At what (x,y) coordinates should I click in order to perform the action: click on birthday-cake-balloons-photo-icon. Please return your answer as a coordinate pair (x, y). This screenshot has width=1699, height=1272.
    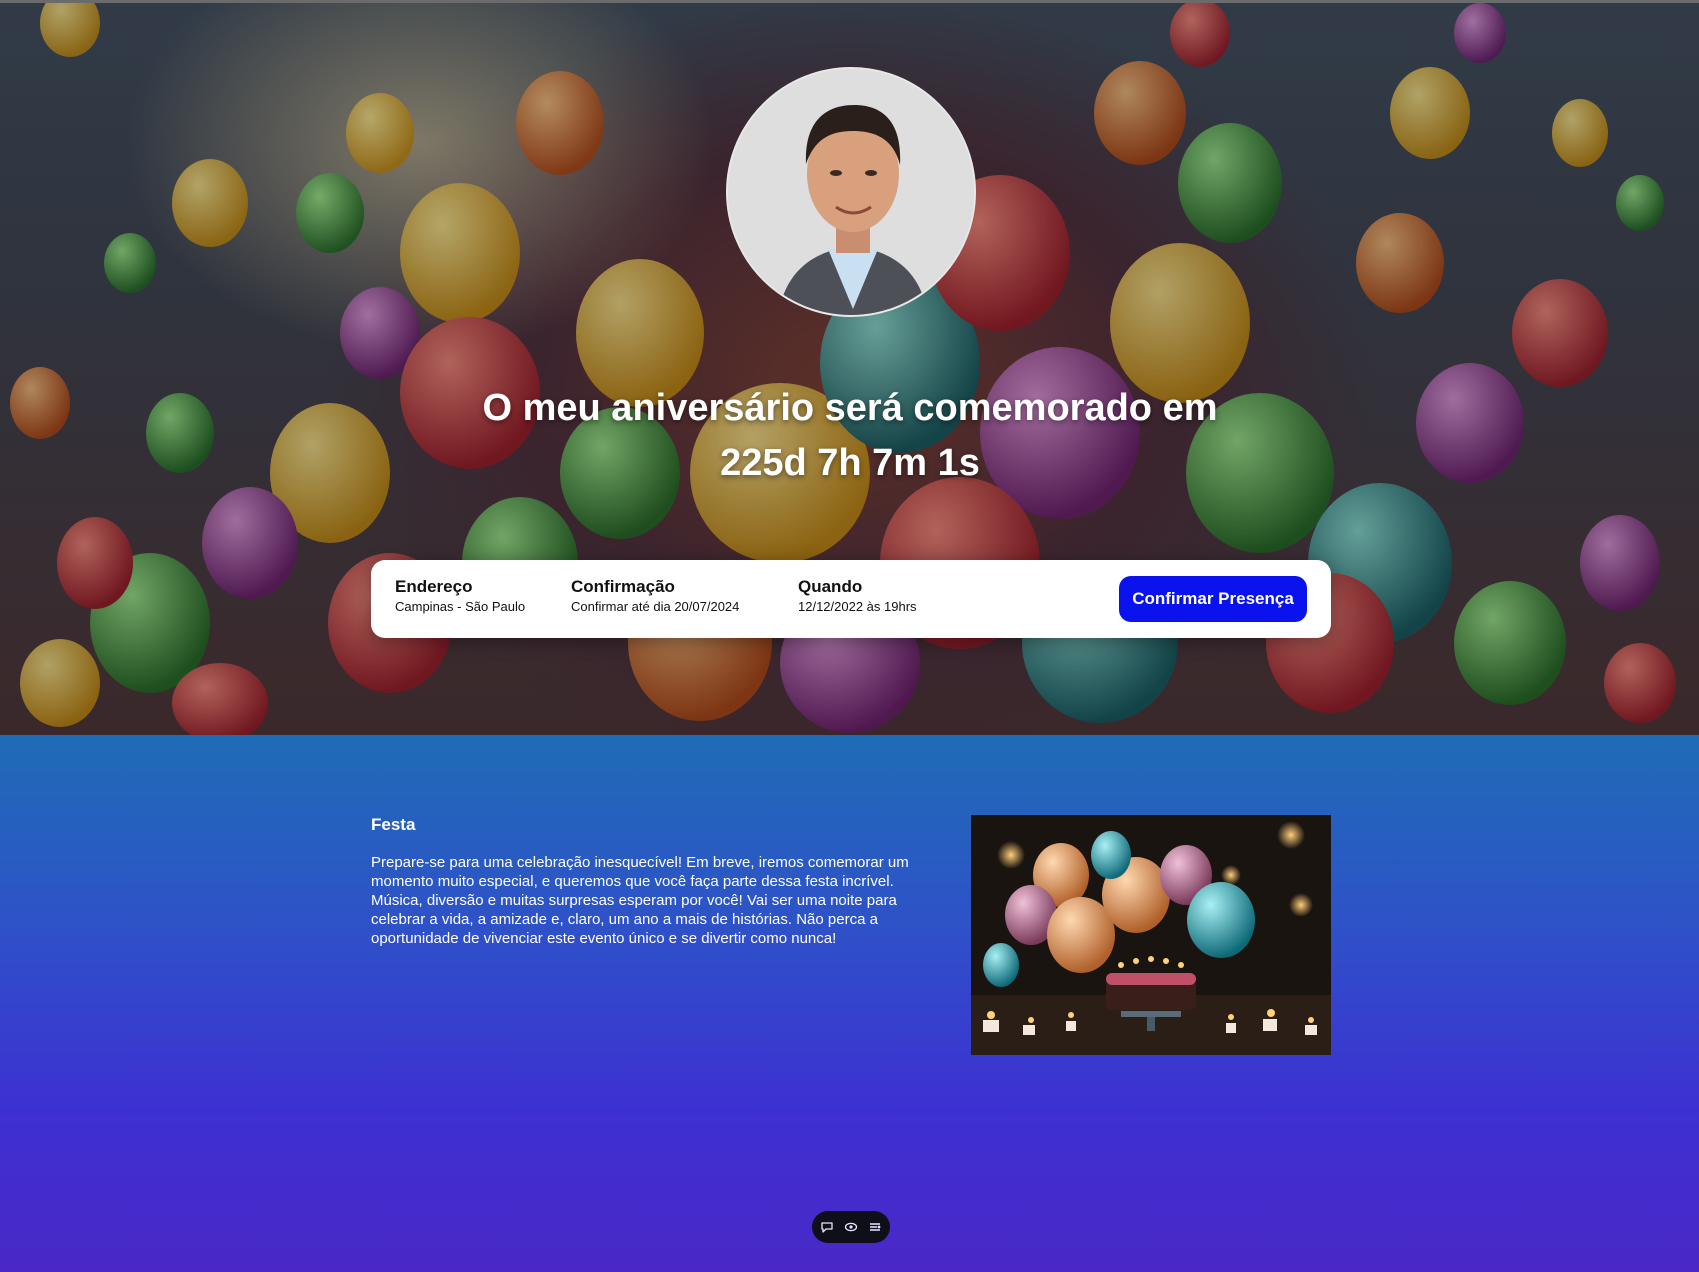
    Looking at the image, I should click on (1151, 935).